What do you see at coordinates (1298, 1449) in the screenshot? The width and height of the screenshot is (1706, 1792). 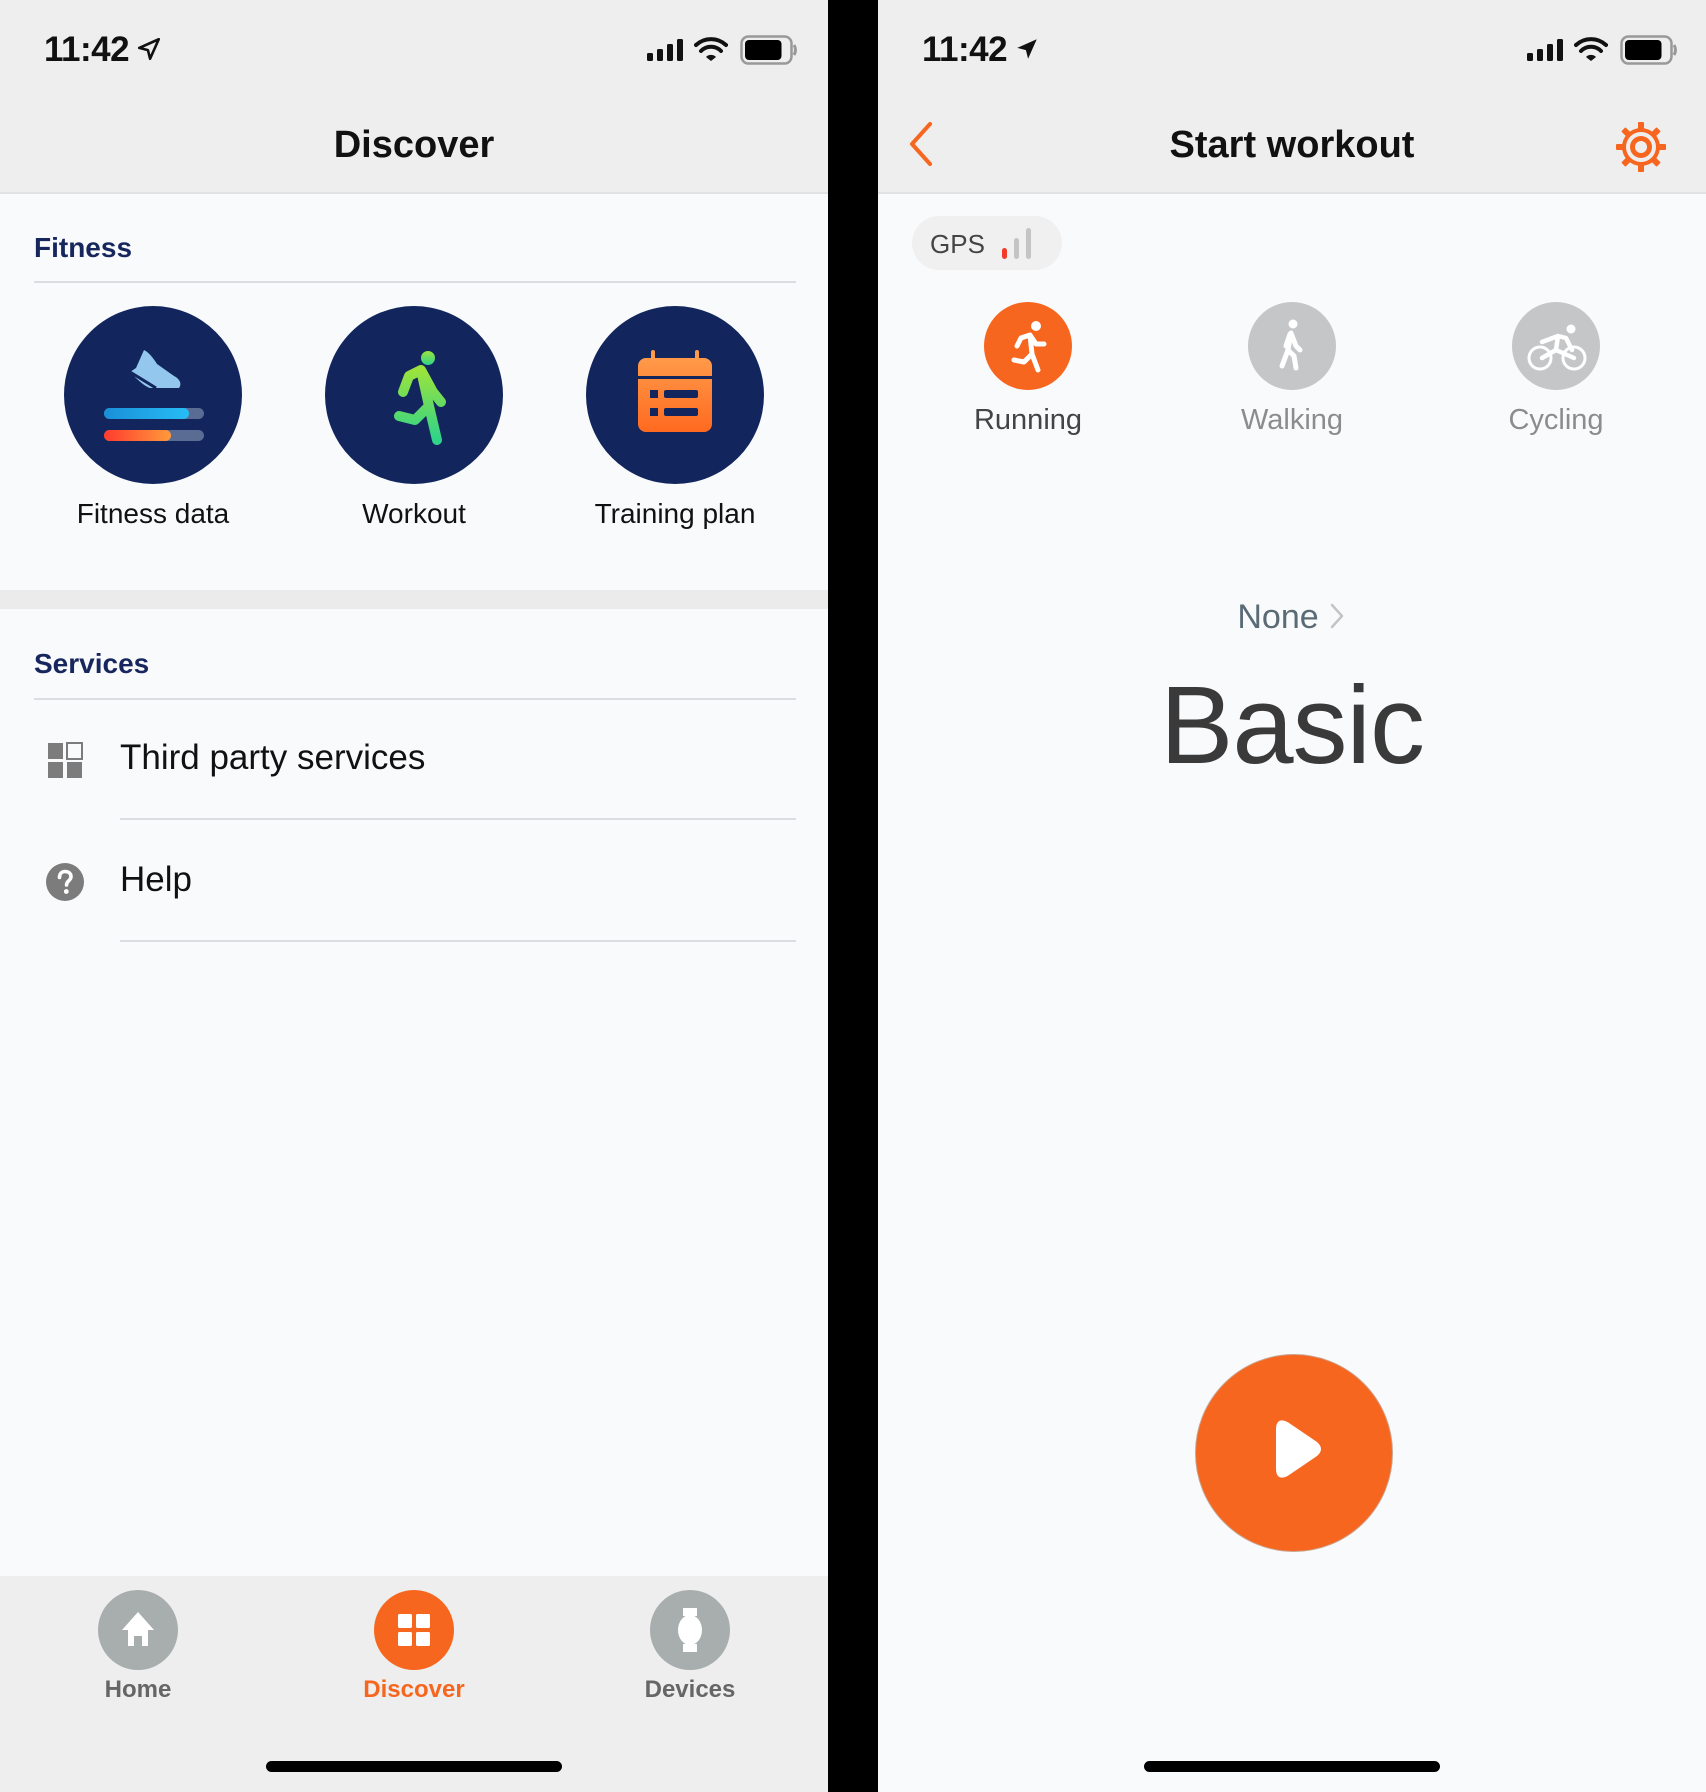 I see `play-icon` at bounding box center [1298, 1449].